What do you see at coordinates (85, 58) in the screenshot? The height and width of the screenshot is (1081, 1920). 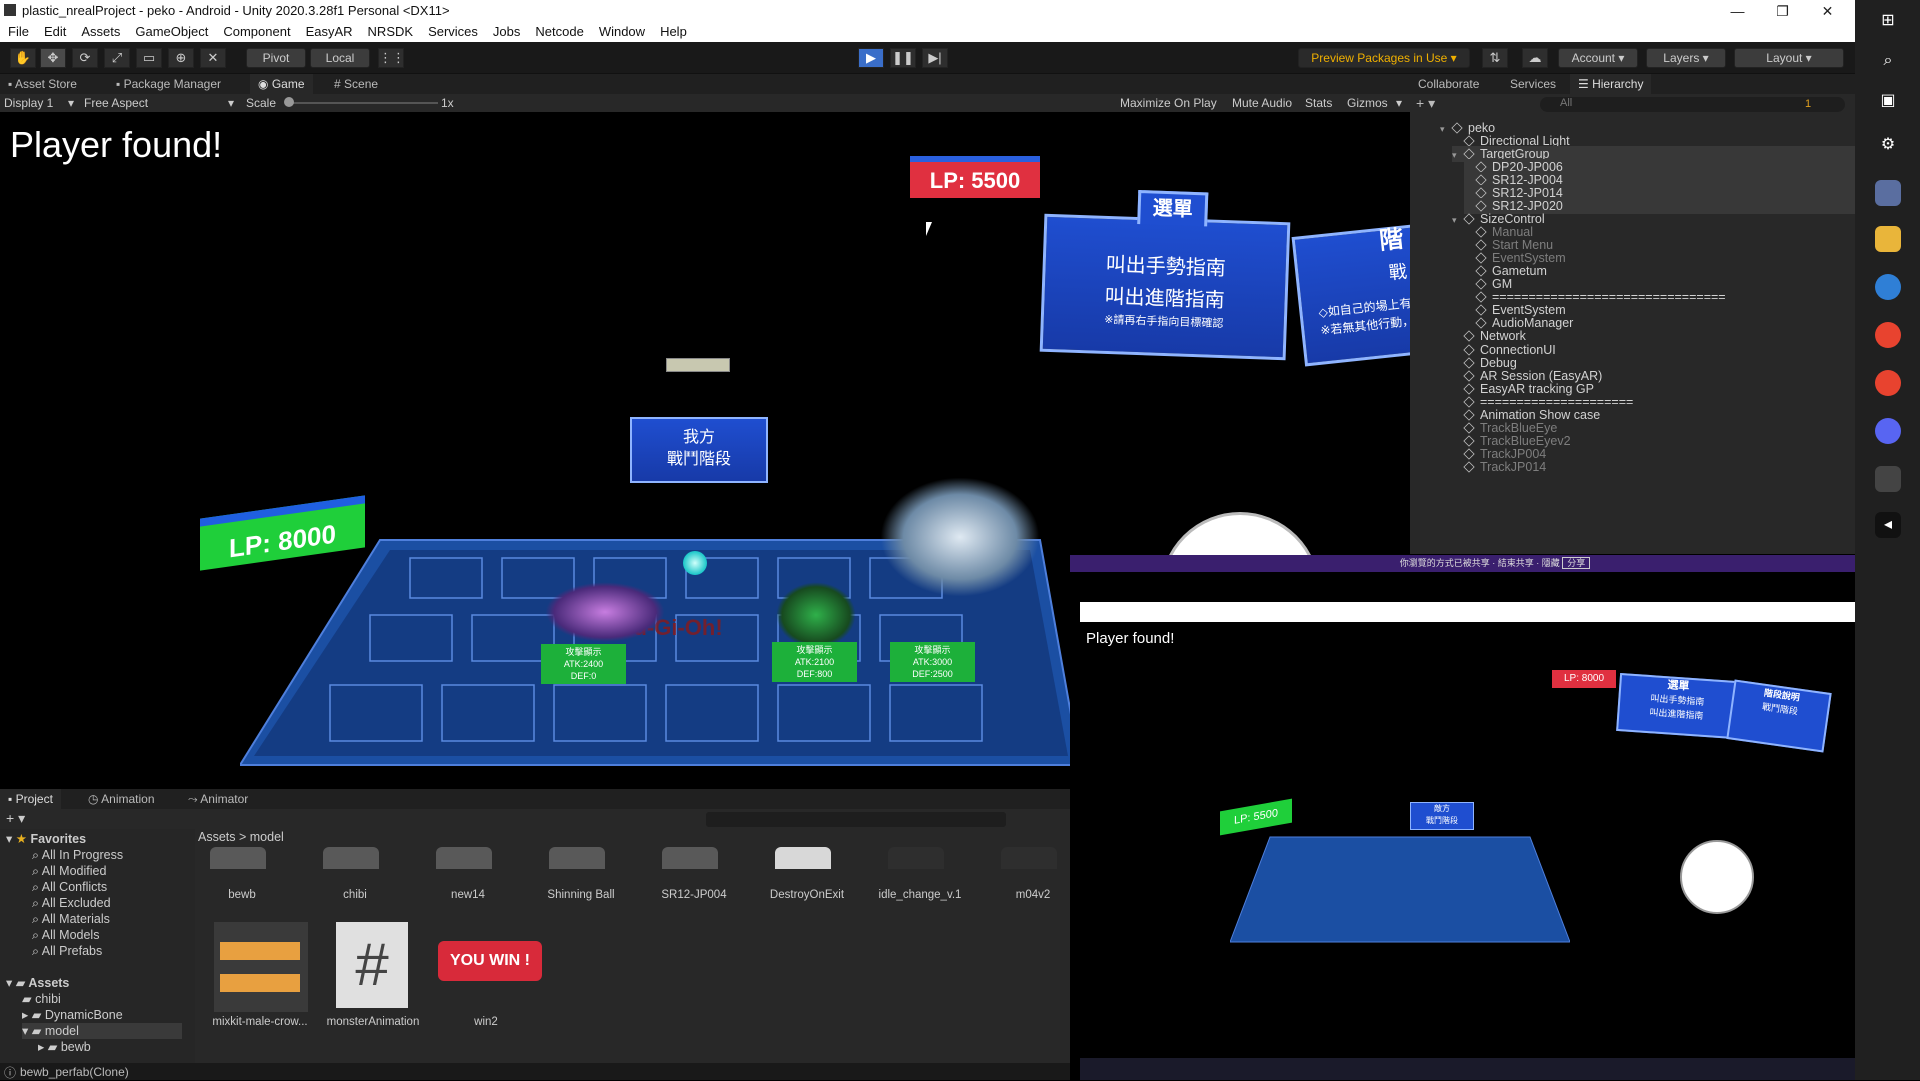 I see `rotate-tool-icon: ⟳` at bounding box center [85, 58].